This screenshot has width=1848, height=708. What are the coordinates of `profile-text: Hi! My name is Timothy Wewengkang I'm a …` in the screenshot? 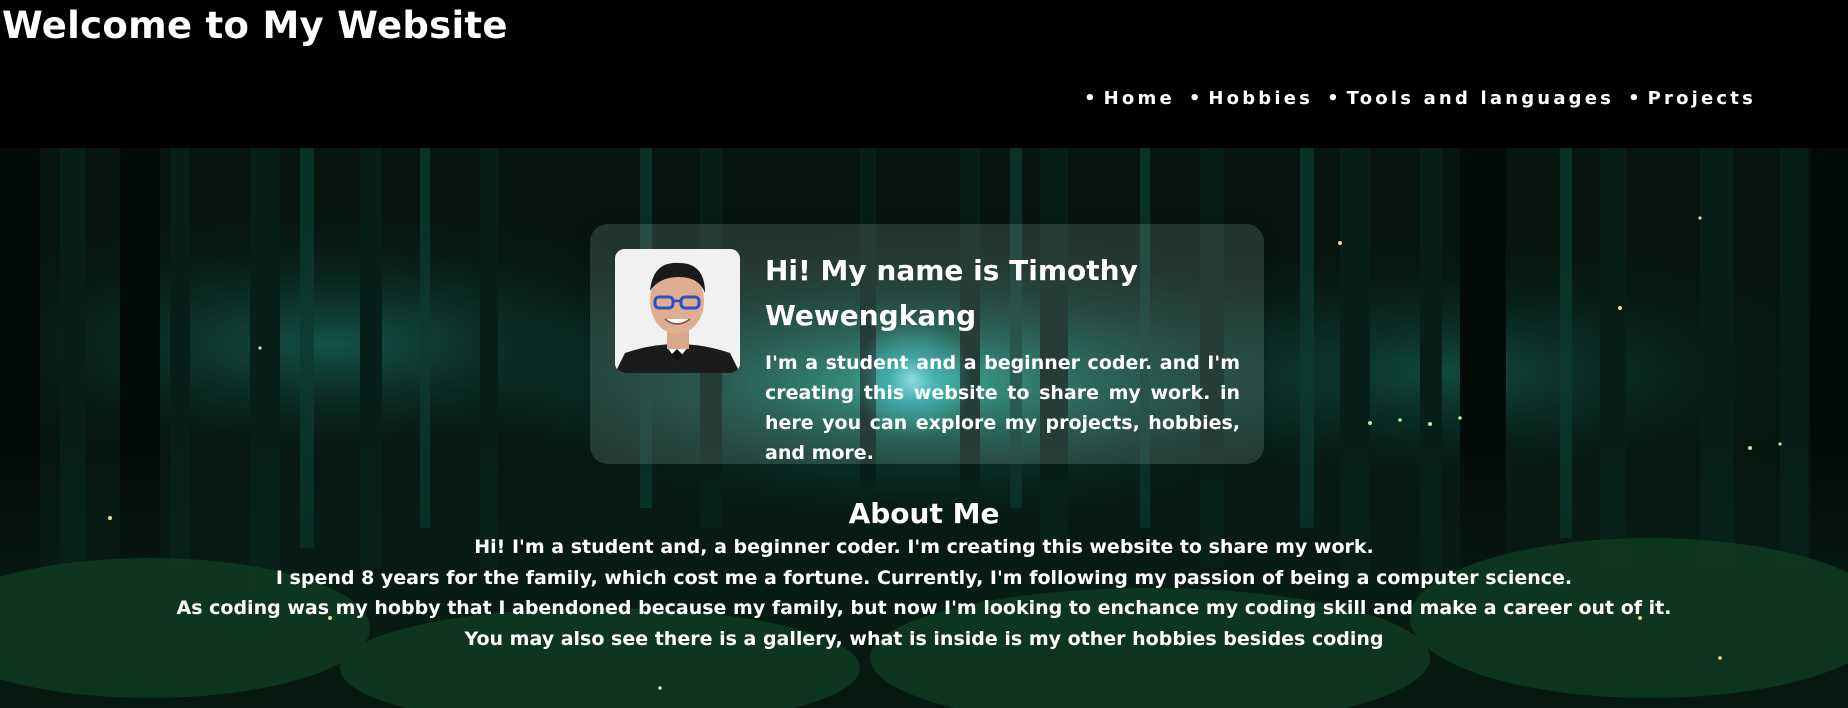 It's located at (1002, 358).